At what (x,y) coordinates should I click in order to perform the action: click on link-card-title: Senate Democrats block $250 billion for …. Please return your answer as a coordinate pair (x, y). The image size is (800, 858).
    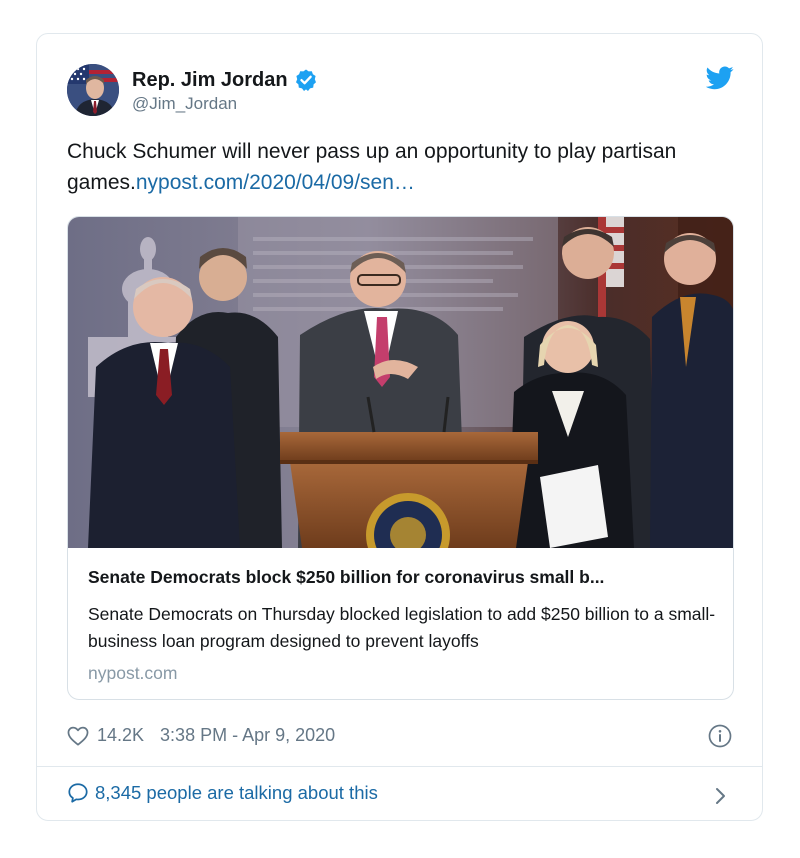
    Looking at the image, I should click on (403, 577).